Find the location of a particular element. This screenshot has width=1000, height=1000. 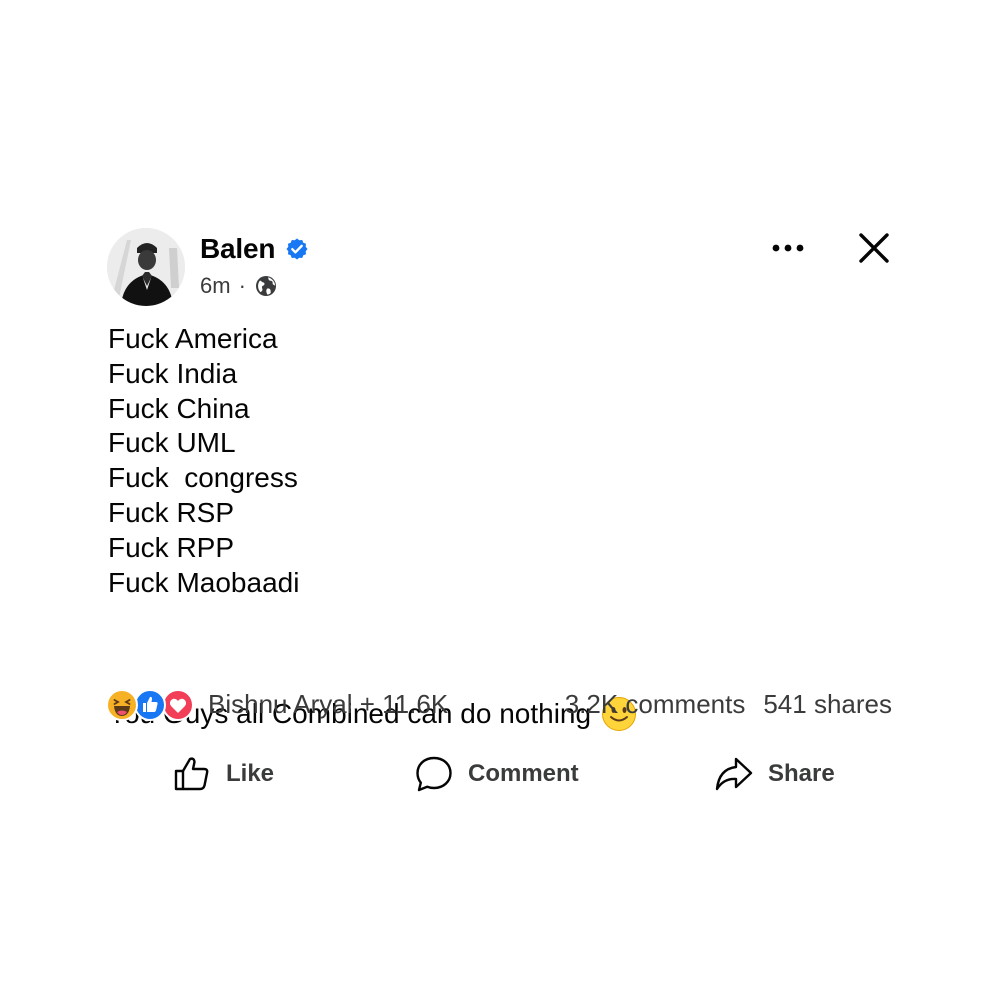

comment-button: Comment is located at coordinates (496, 774).